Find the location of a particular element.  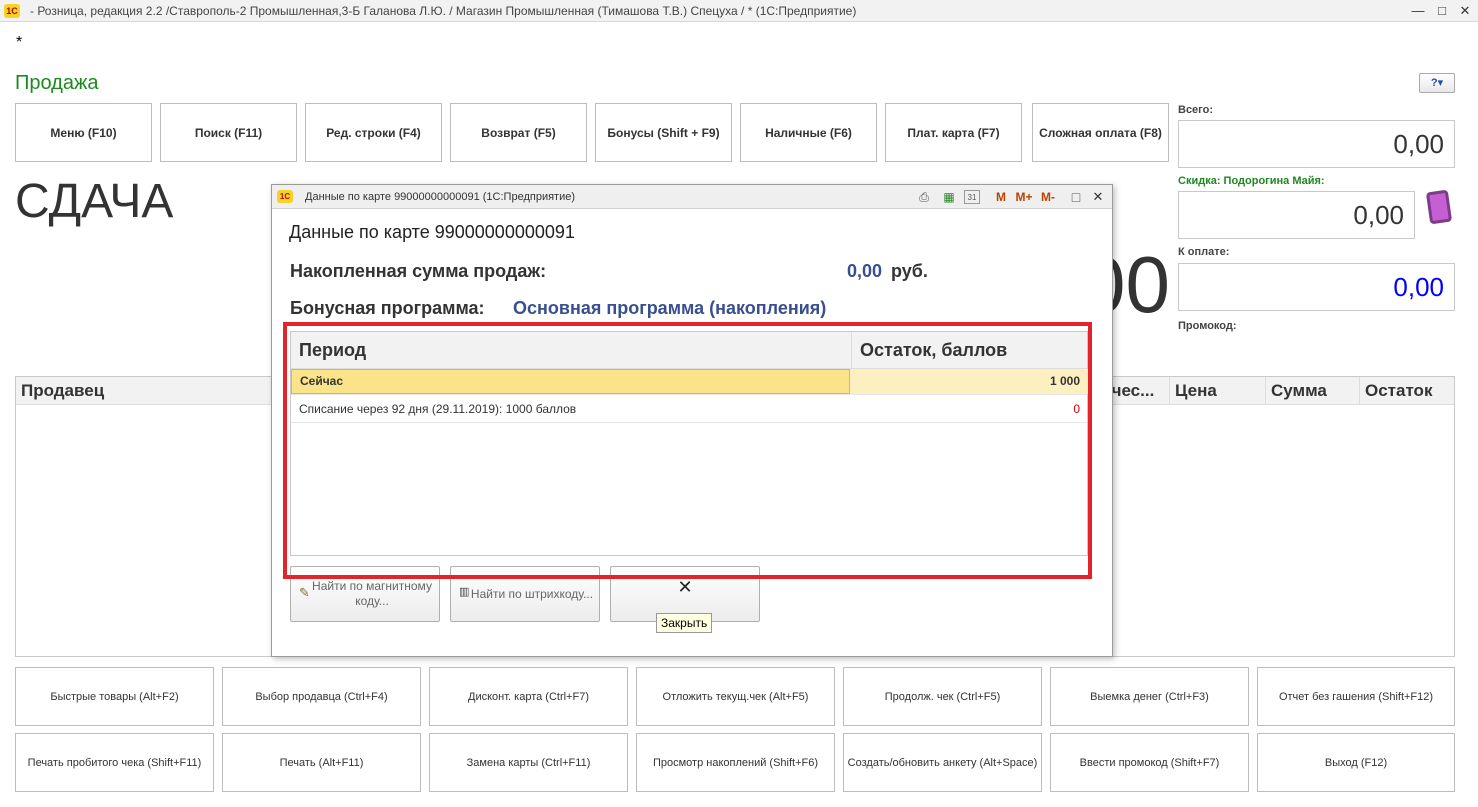

total-field: 0,00 is located at coordinates (1316, 144).